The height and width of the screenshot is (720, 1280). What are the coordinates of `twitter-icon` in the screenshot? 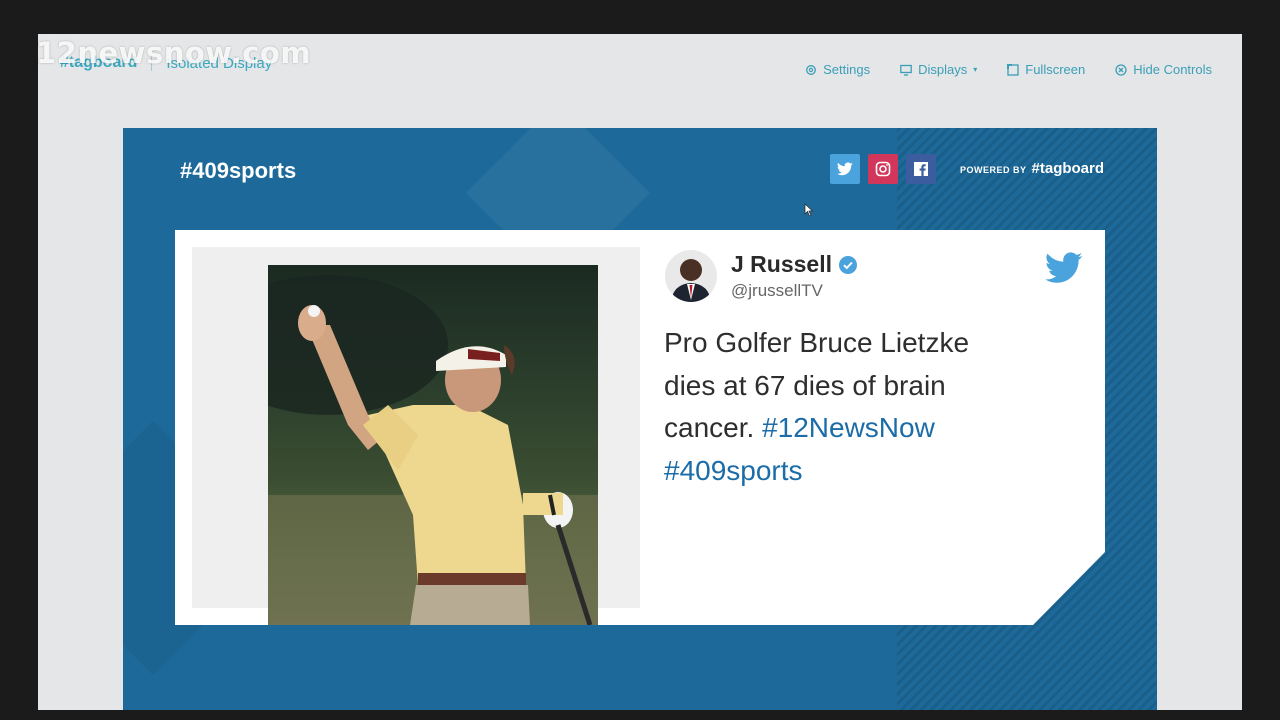 It's located at (845, 169).